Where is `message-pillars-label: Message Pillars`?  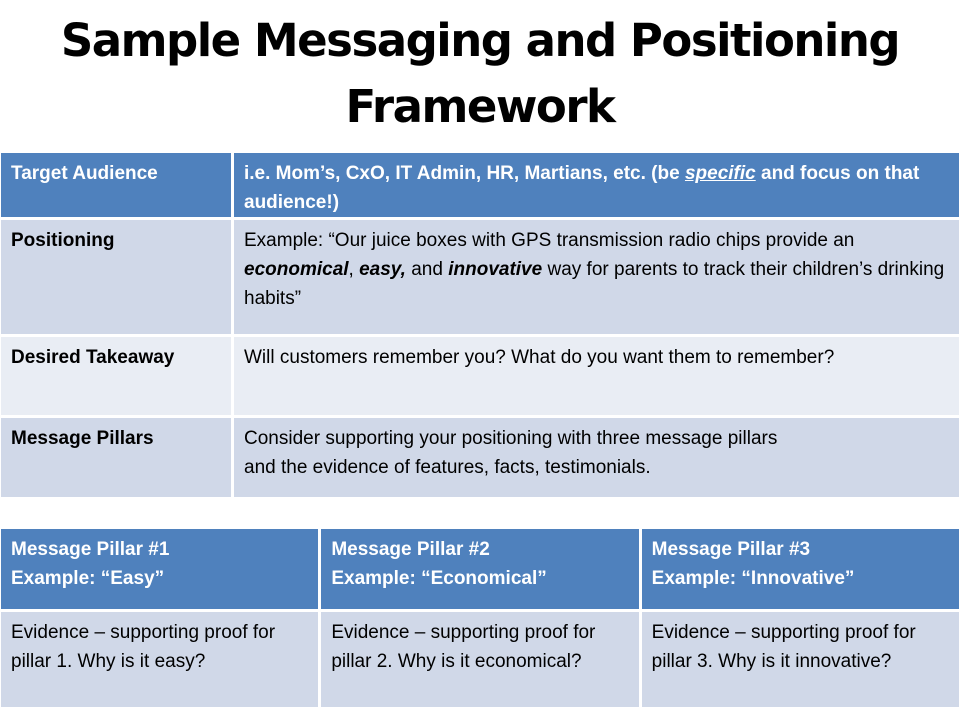 message-pillars-label: Message Pillars is located at coordinates (117, 457).